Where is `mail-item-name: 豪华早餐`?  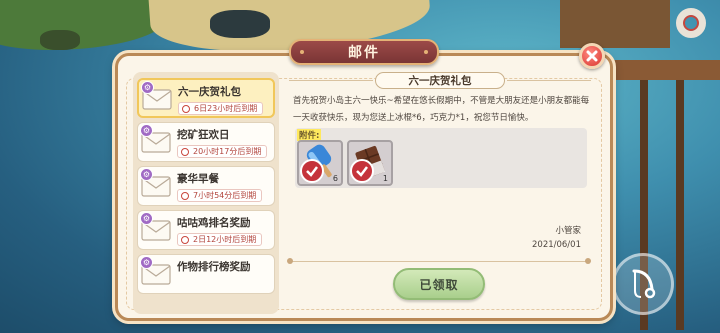
mail-item-name: 豪华早餐 is located at coordinates (198, 179).